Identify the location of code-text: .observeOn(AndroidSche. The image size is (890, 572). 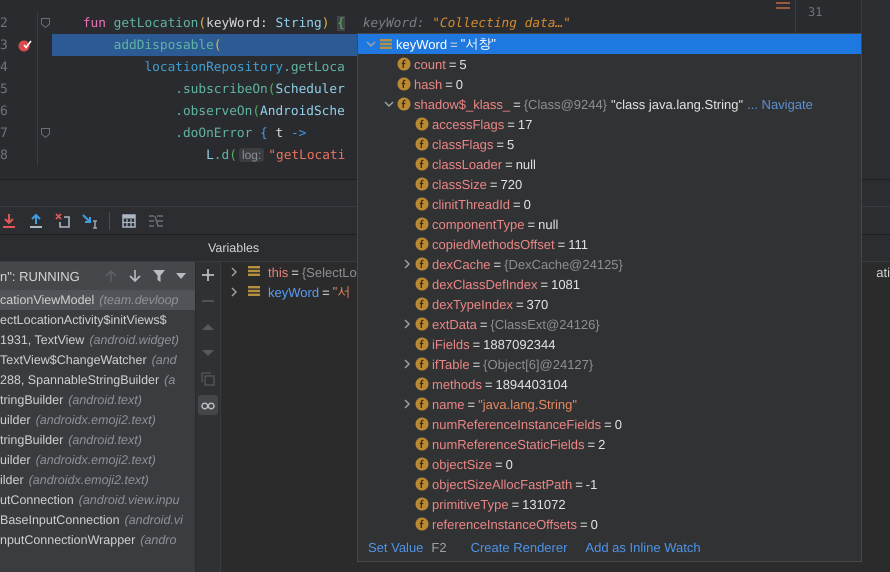
(259, 111).